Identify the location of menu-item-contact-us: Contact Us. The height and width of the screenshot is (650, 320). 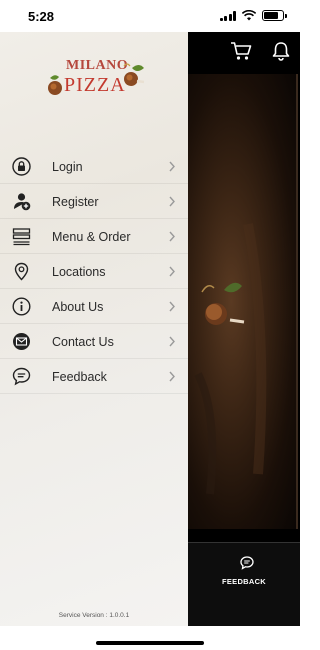
(94, 341).